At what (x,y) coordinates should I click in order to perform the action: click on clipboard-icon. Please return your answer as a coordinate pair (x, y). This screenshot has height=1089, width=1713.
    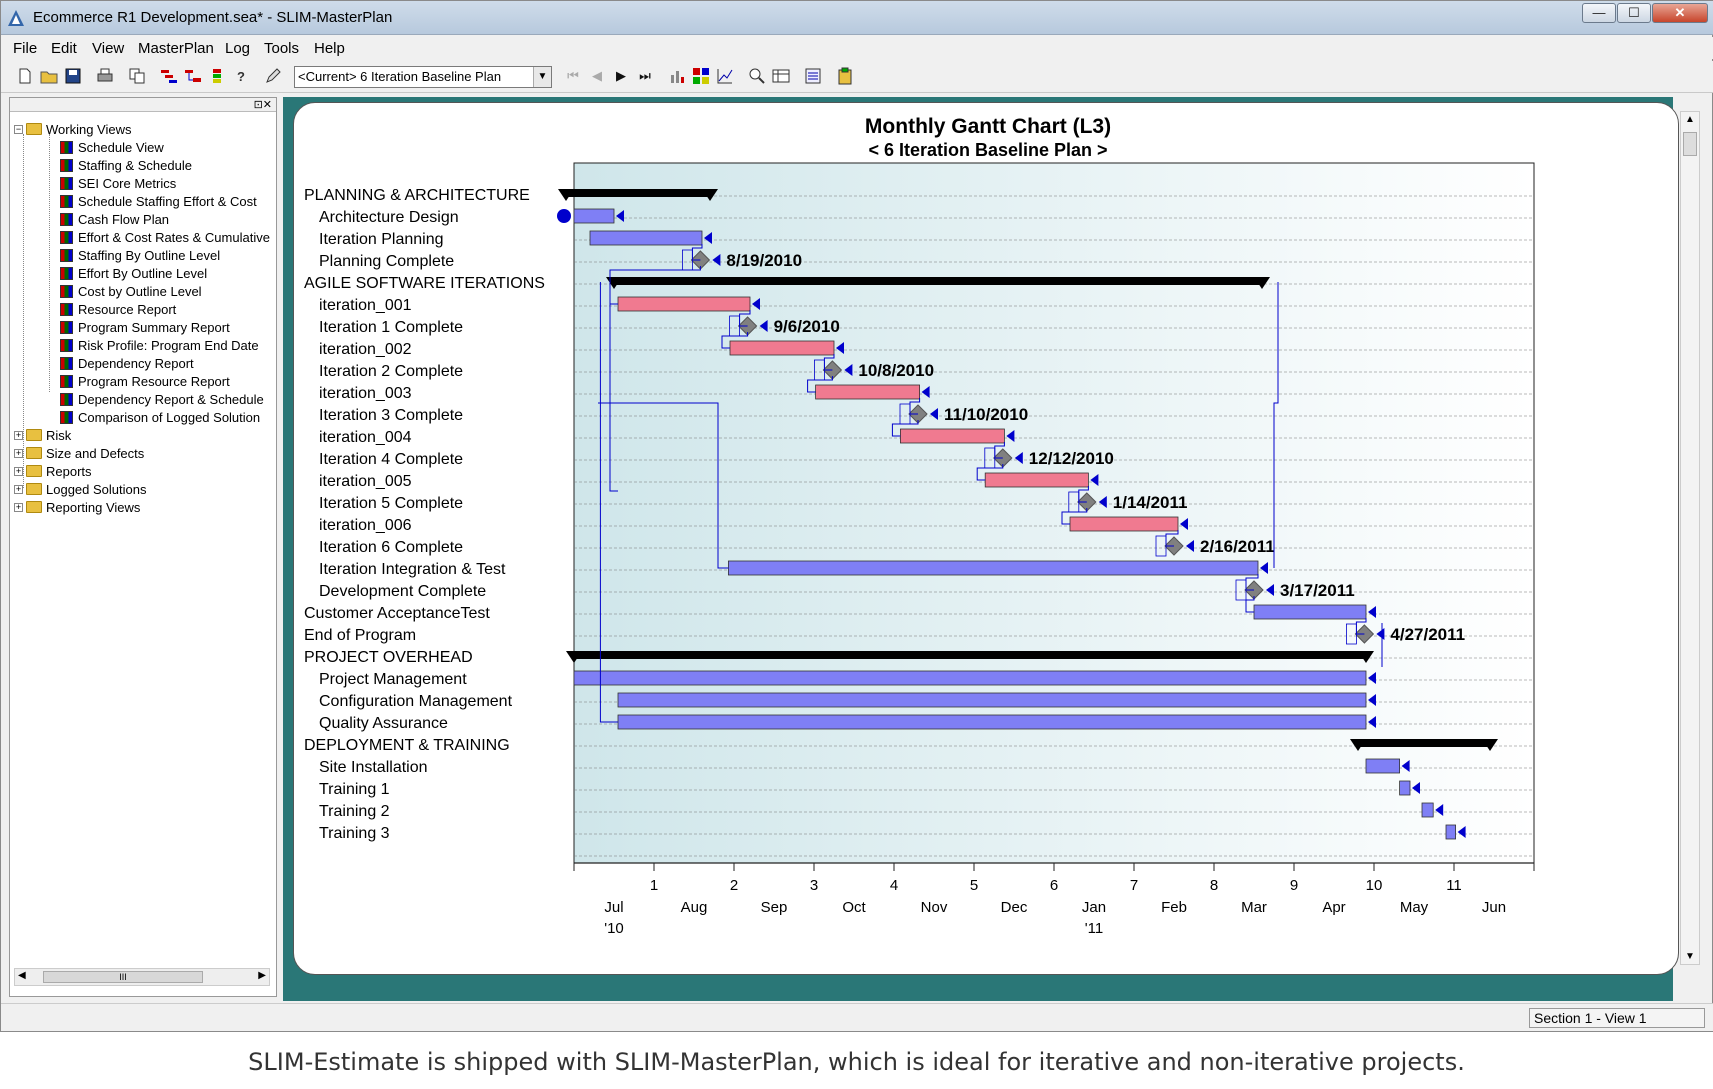
    Looking at the image, I should click on (845, 76).